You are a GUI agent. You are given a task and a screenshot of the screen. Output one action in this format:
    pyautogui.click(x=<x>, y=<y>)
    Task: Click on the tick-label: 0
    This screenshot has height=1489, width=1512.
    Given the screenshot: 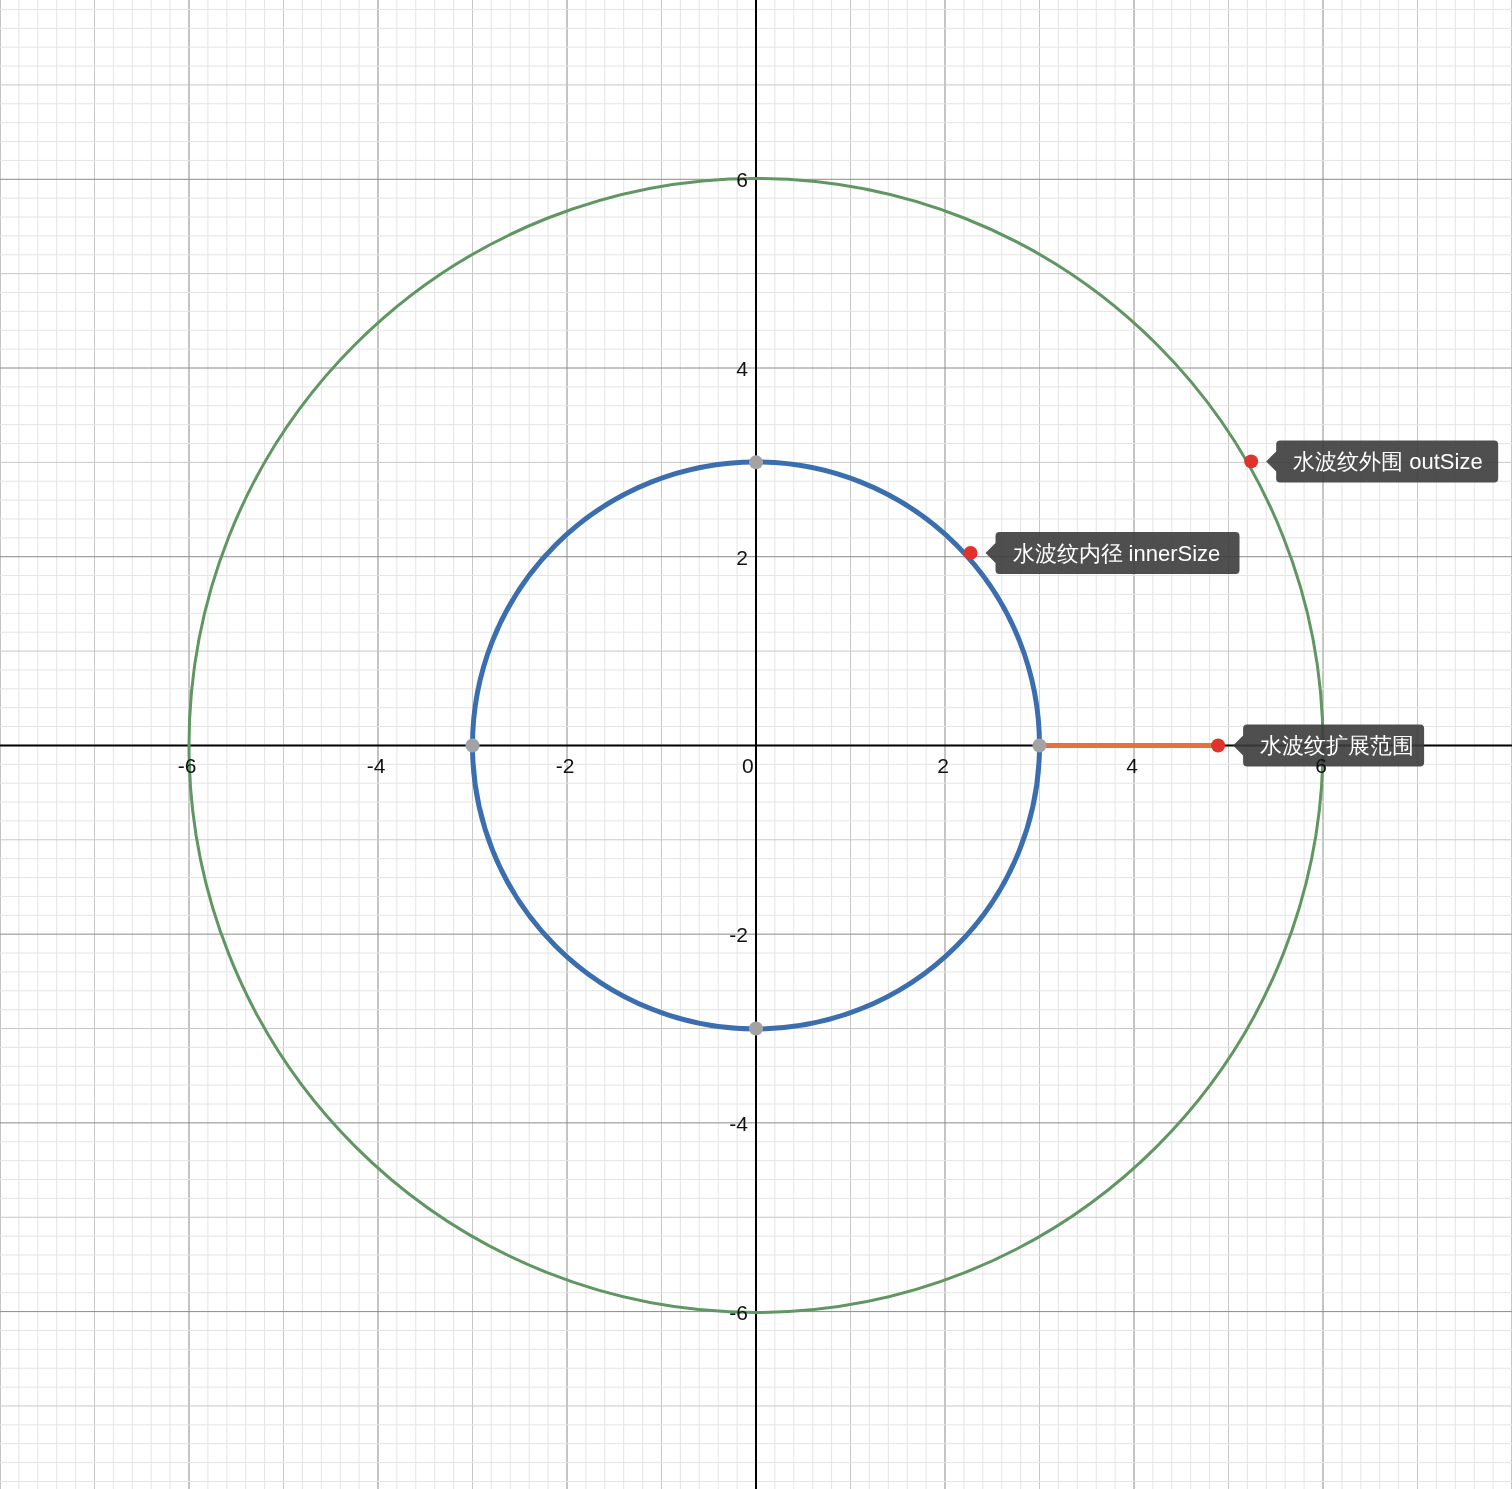 What is the action you would take?
    pyautogui.click(x=748, y=766)
    